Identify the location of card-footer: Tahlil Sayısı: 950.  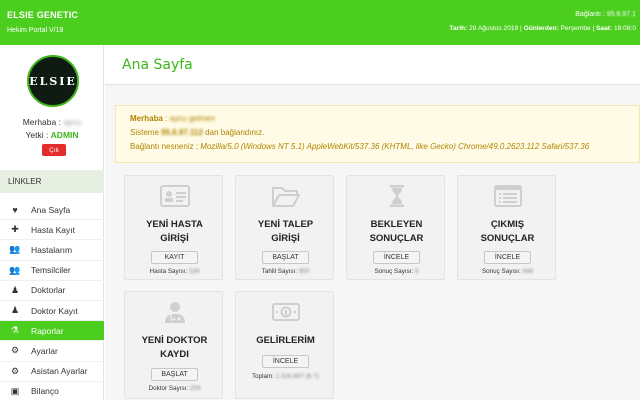
(285, 271).